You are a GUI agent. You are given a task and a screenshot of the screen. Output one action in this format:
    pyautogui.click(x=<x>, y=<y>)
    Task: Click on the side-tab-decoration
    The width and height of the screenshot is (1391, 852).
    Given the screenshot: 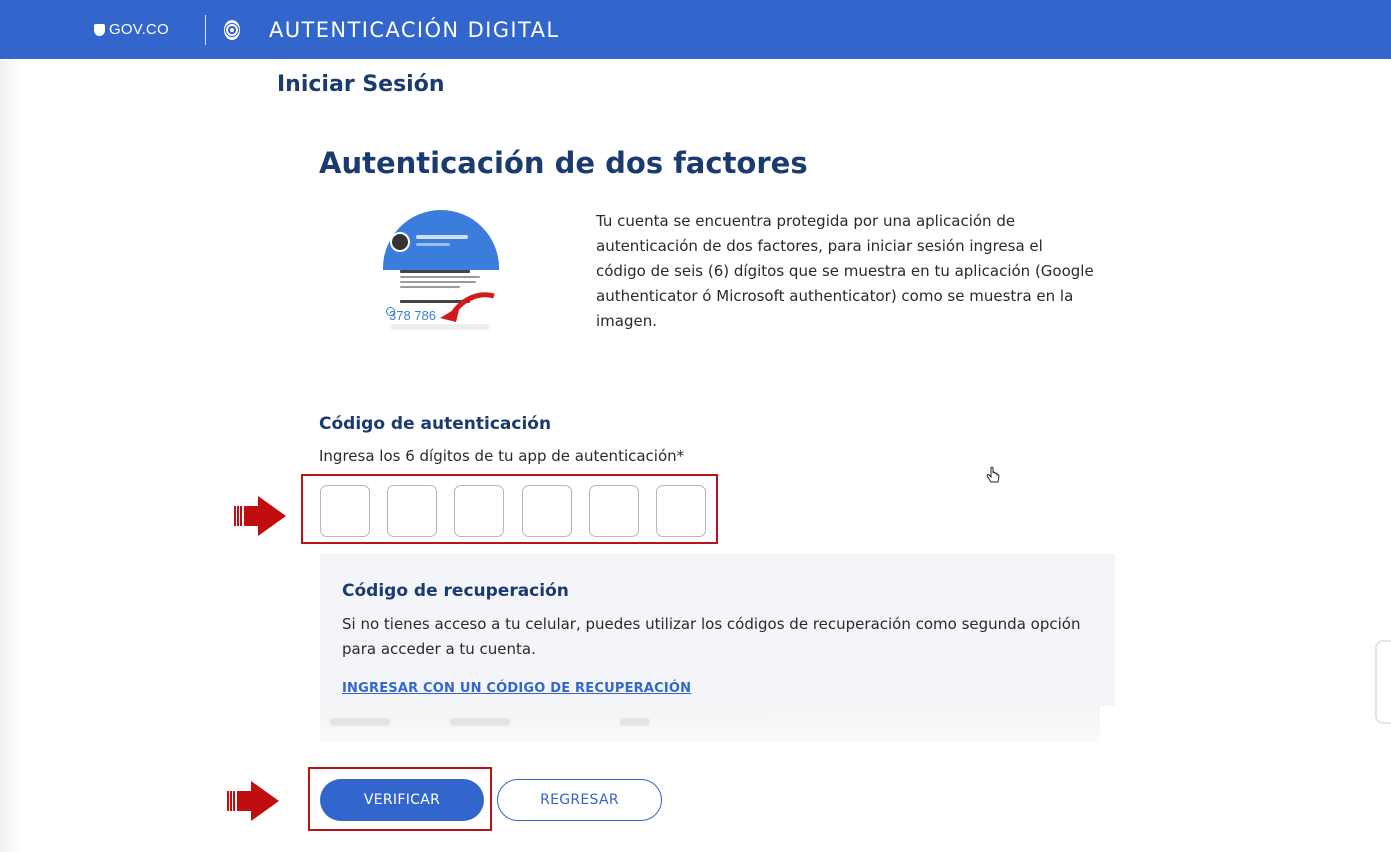 What is the action you would take?
    pyautogui.click(x=1383, y=682)
    